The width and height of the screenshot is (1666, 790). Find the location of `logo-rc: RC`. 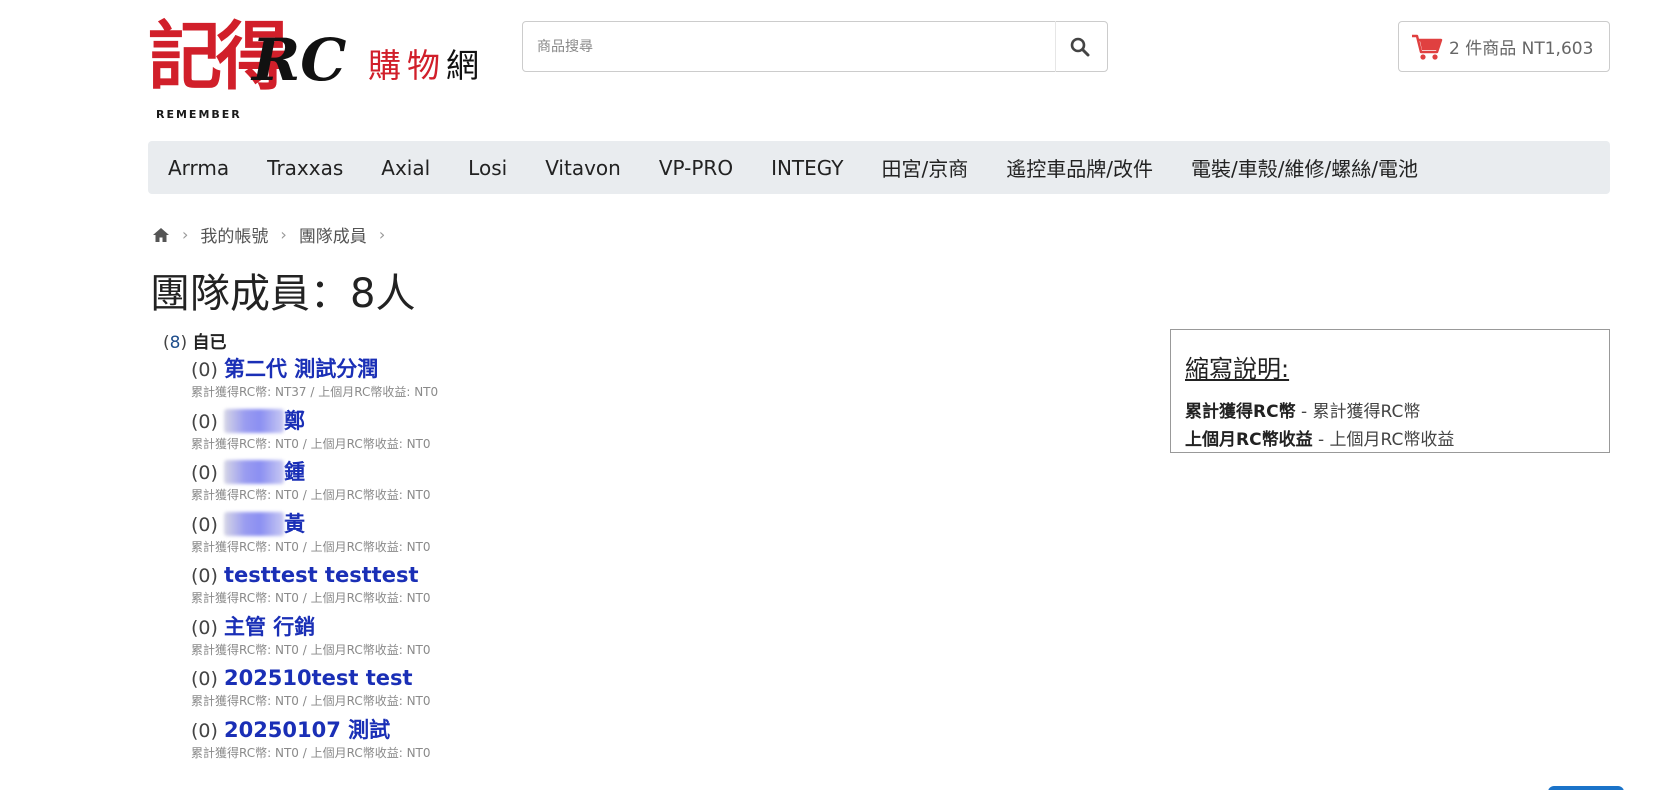

logo-rc: RC is located at coordinates (299, 60).